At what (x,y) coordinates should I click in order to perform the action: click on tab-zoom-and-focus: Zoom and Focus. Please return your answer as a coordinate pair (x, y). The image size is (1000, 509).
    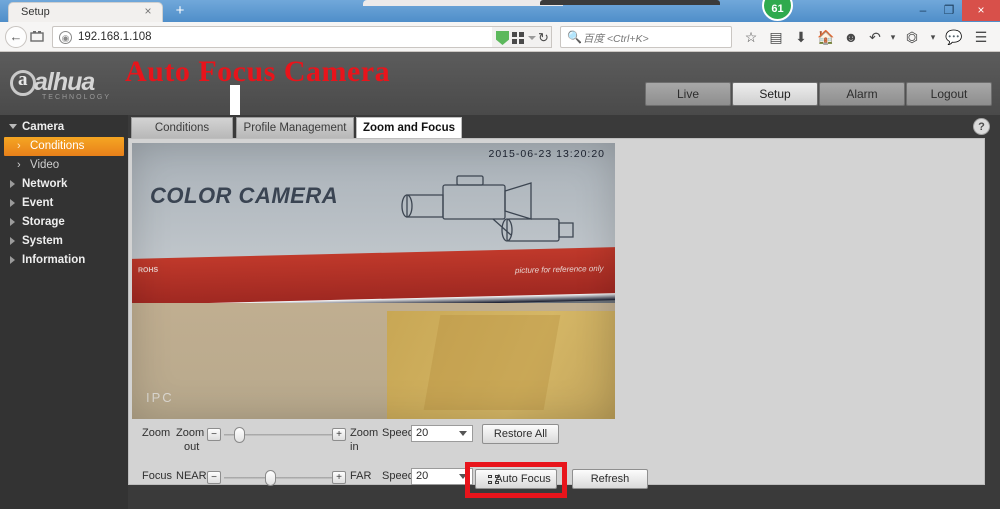
    Looking at the image, I should click on (409, 127).